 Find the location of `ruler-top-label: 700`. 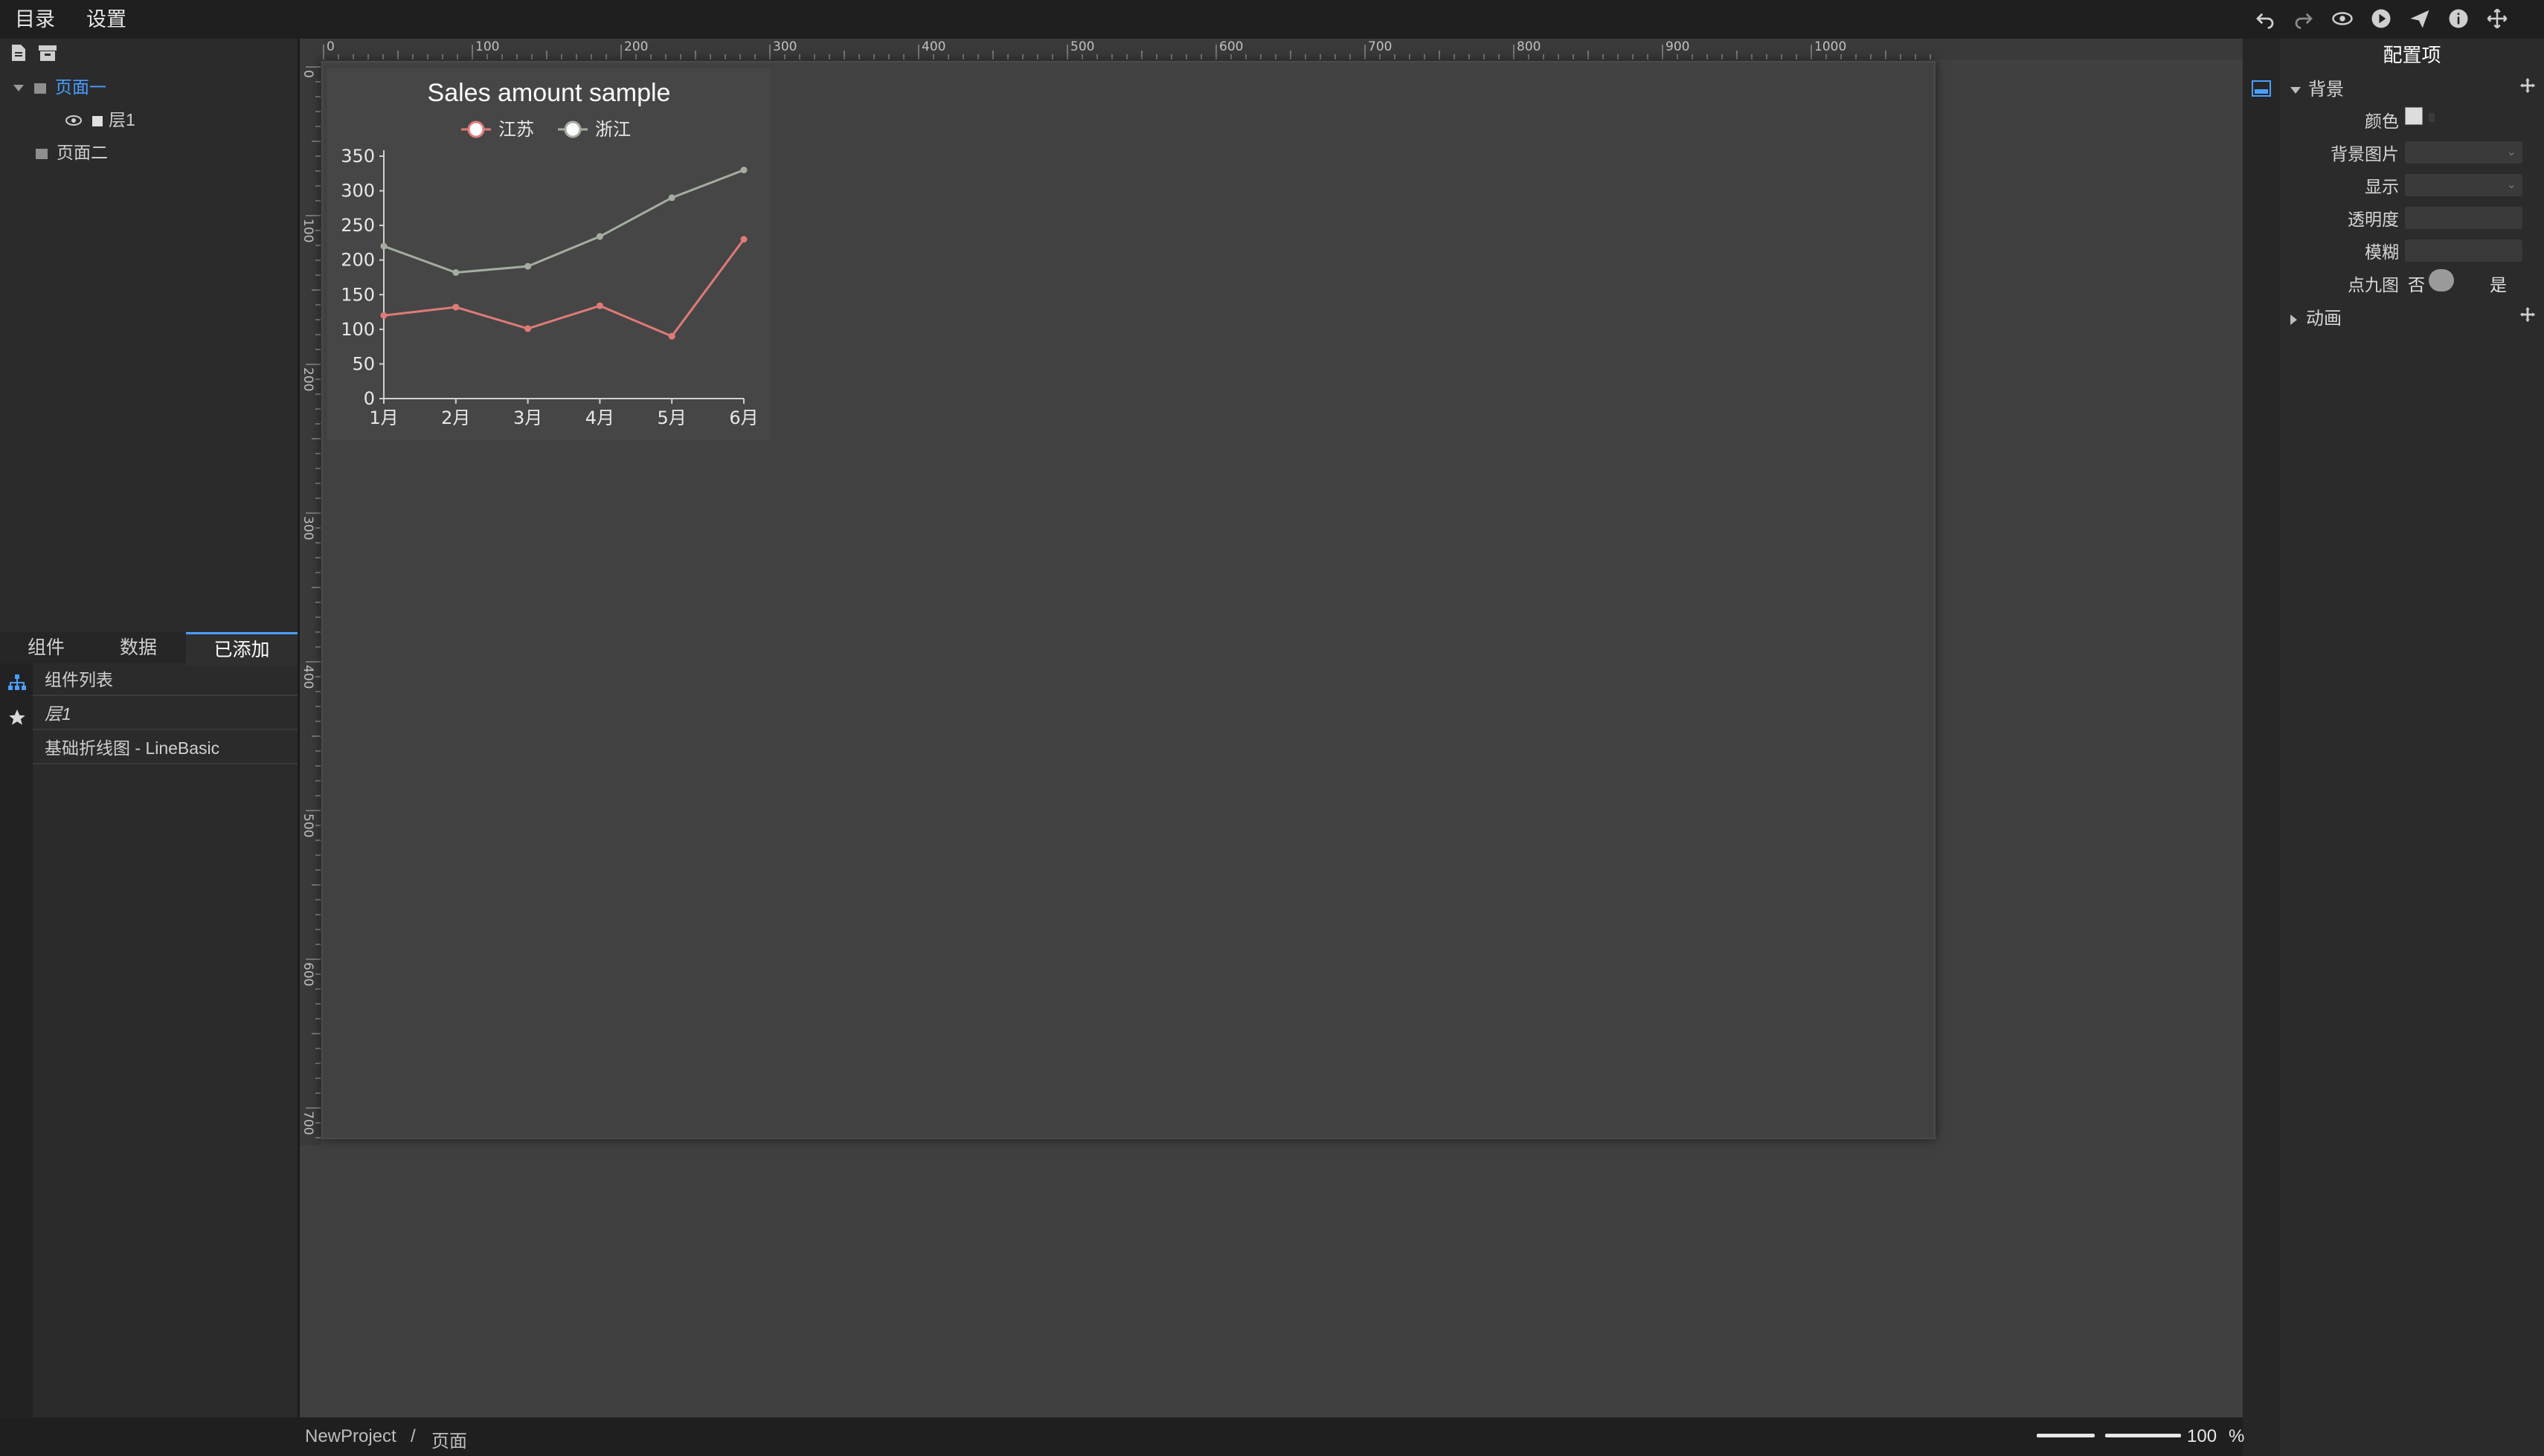

ruler-top-label: 700 is located at coordinates (1380, 47).